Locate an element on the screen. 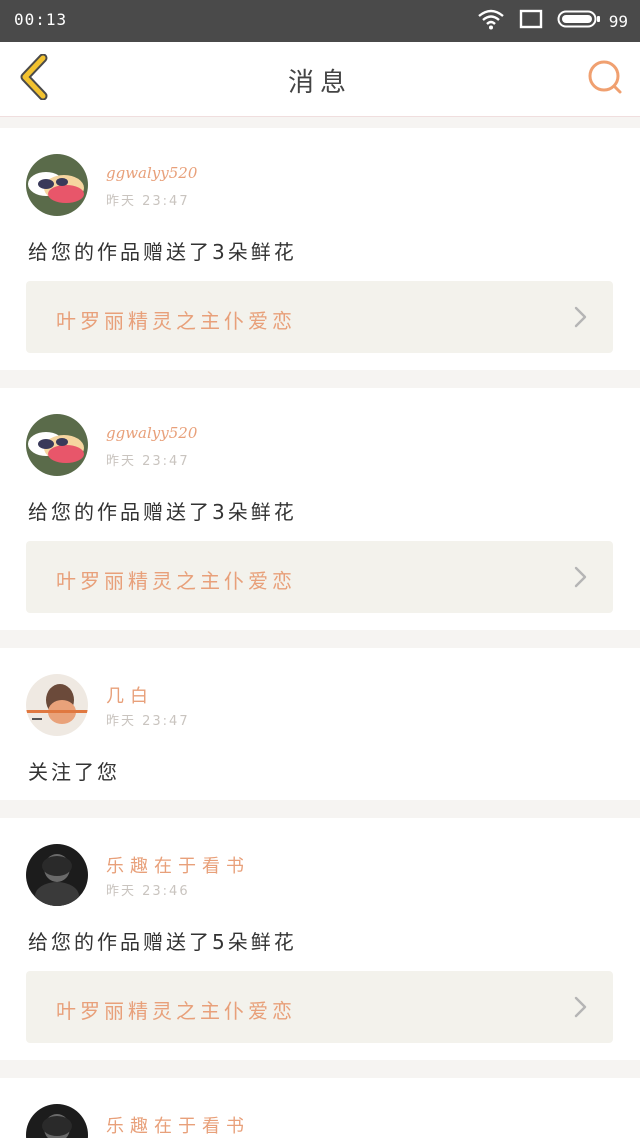 The width and height of the screenshot is (640, 1138). message-card: 几白 昨天 23:47 关注了您 is located at coordinates (320, 724).